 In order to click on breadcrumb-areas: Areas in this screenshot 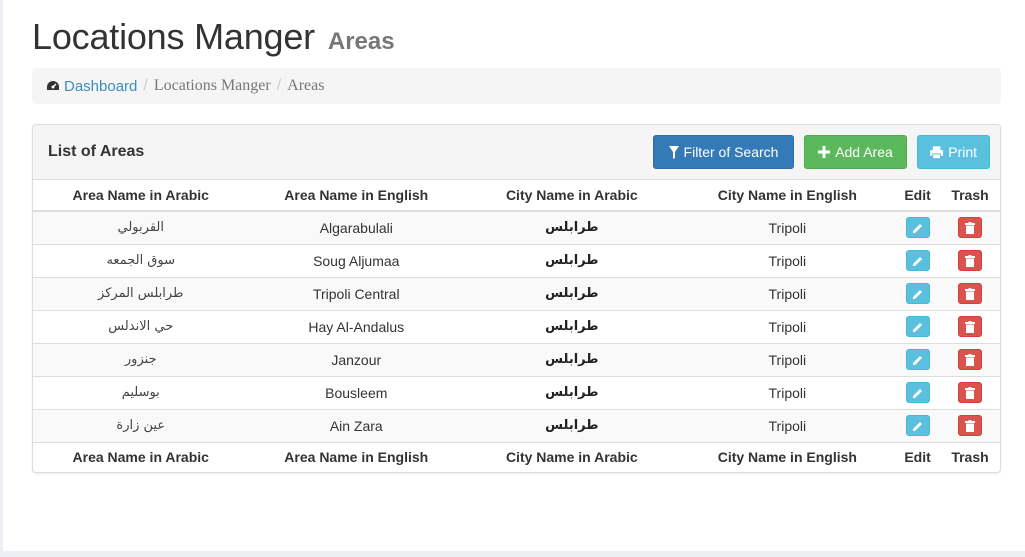, I will do `click(306, 85)`.